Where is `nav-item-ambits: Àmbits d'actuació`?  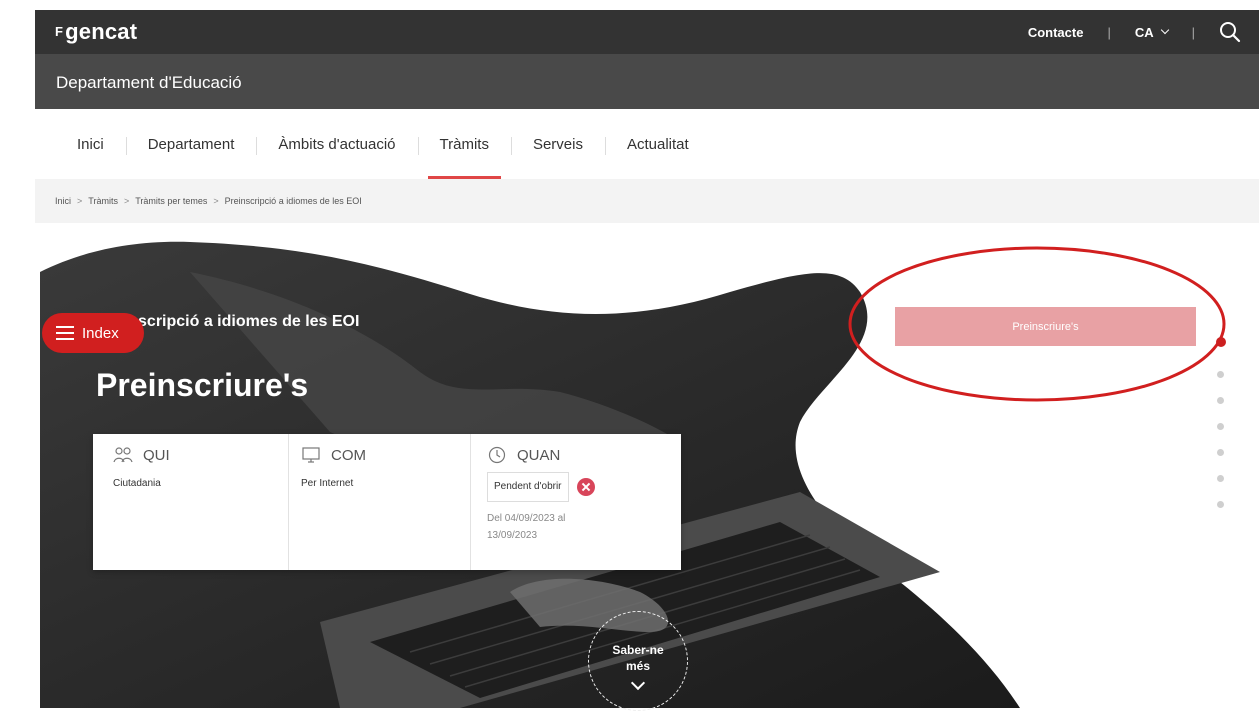 nav-item-ambits: Àmbits d'actuació is located at coordinates (336, 145).